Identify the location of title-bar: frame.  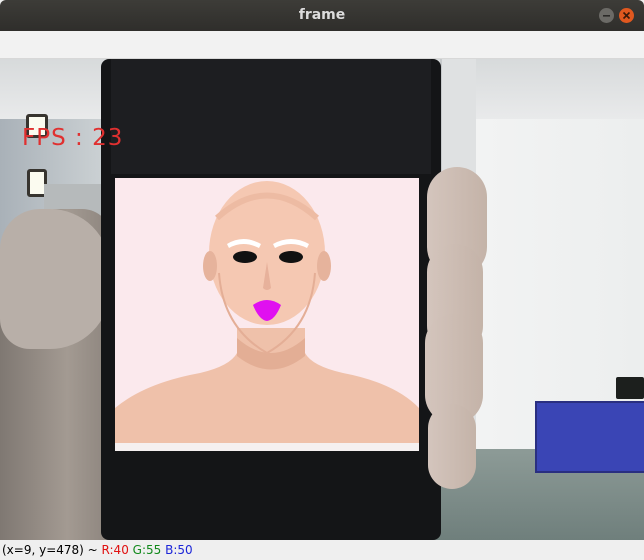
(322, 15).